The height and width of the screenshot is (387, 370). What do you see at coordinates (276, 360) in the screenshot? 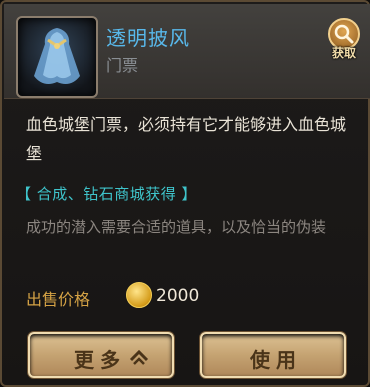
I see `use-button-label: 使用` at bounding box center [276, 360].